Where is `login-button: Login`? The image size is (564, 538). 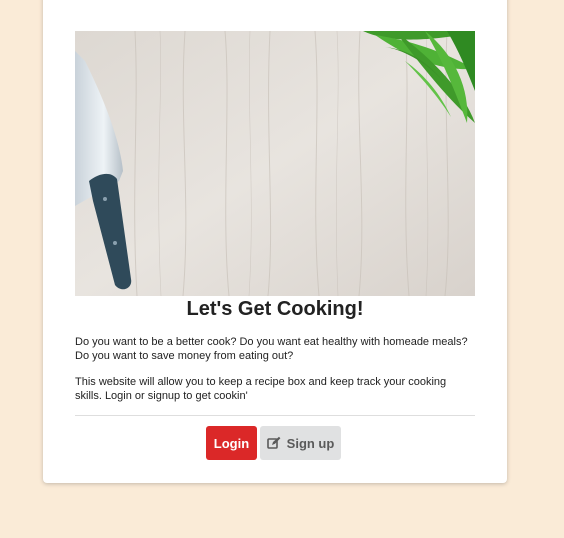
login-button: Login is located at coordinates (231, 443).